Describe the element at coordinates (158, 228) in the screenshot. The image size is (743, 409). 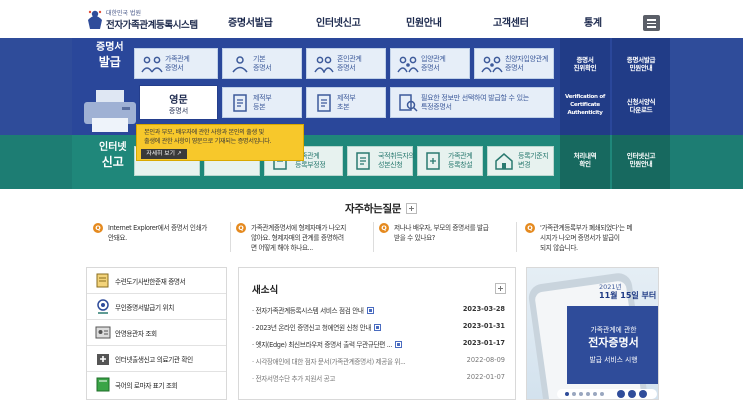
I see `faq-line: Internet Explorer에서 증명서 인쇄가` at that location.